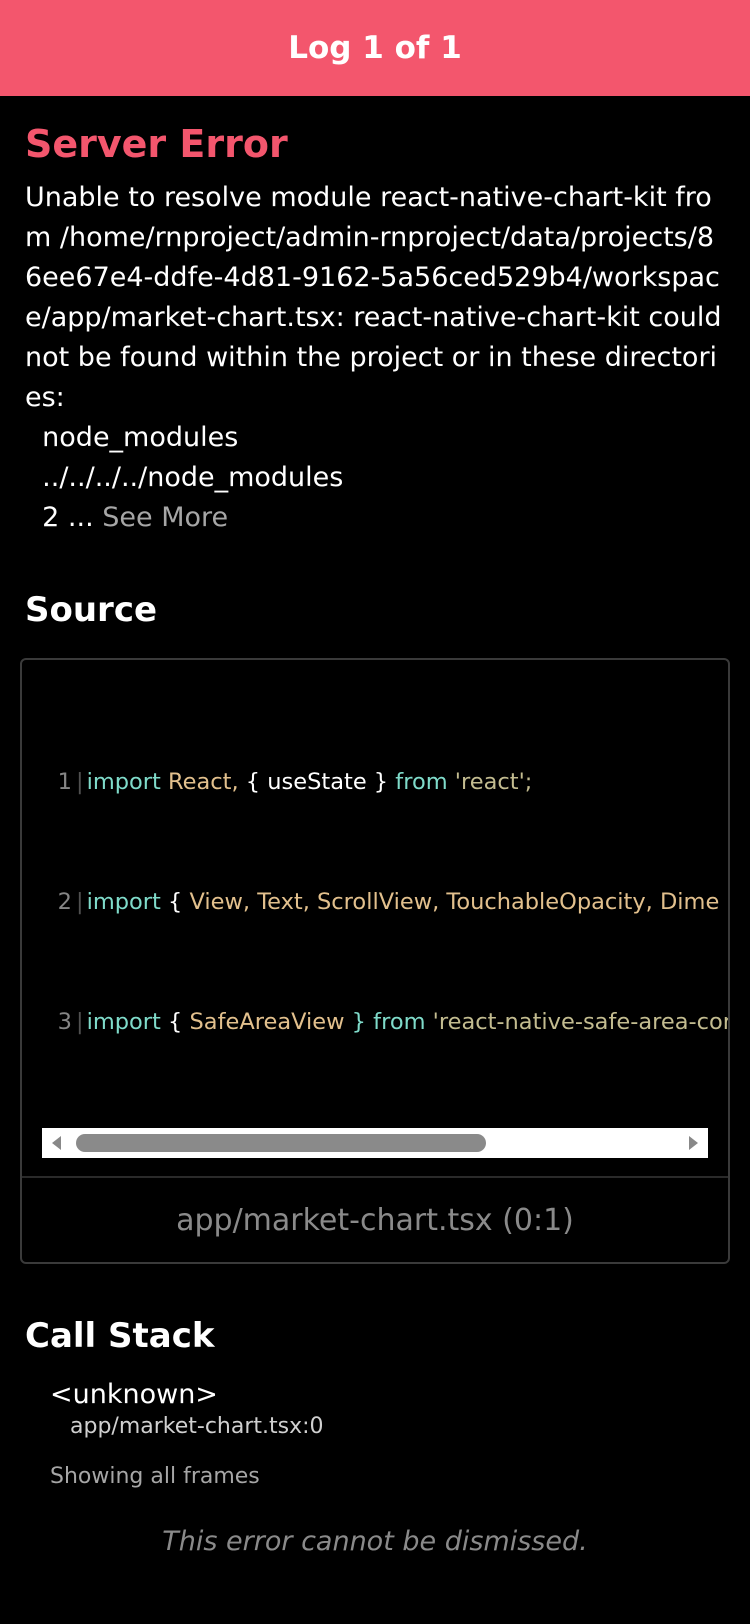 This screenshot has width=750, height=1624. I want to click on stack-frame-file: app/market-chart.tsx:0, so click(197, 1426).